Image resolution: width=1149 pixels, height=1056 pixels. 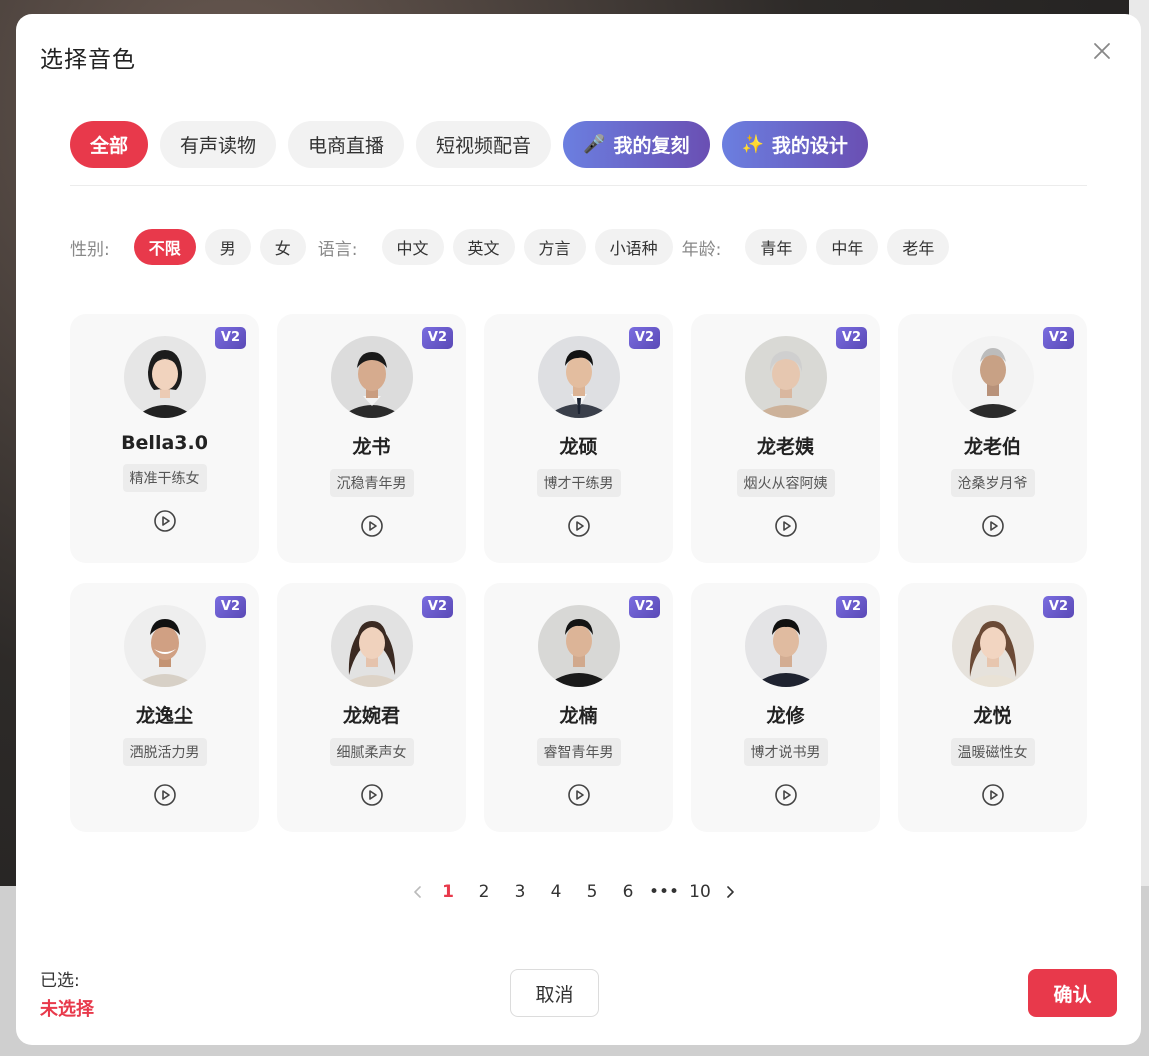 What do you see at coordinates (578, 752) in the screenshot?
I see `voice-tag: 睿智青年男` at bounding box center [578, 752].